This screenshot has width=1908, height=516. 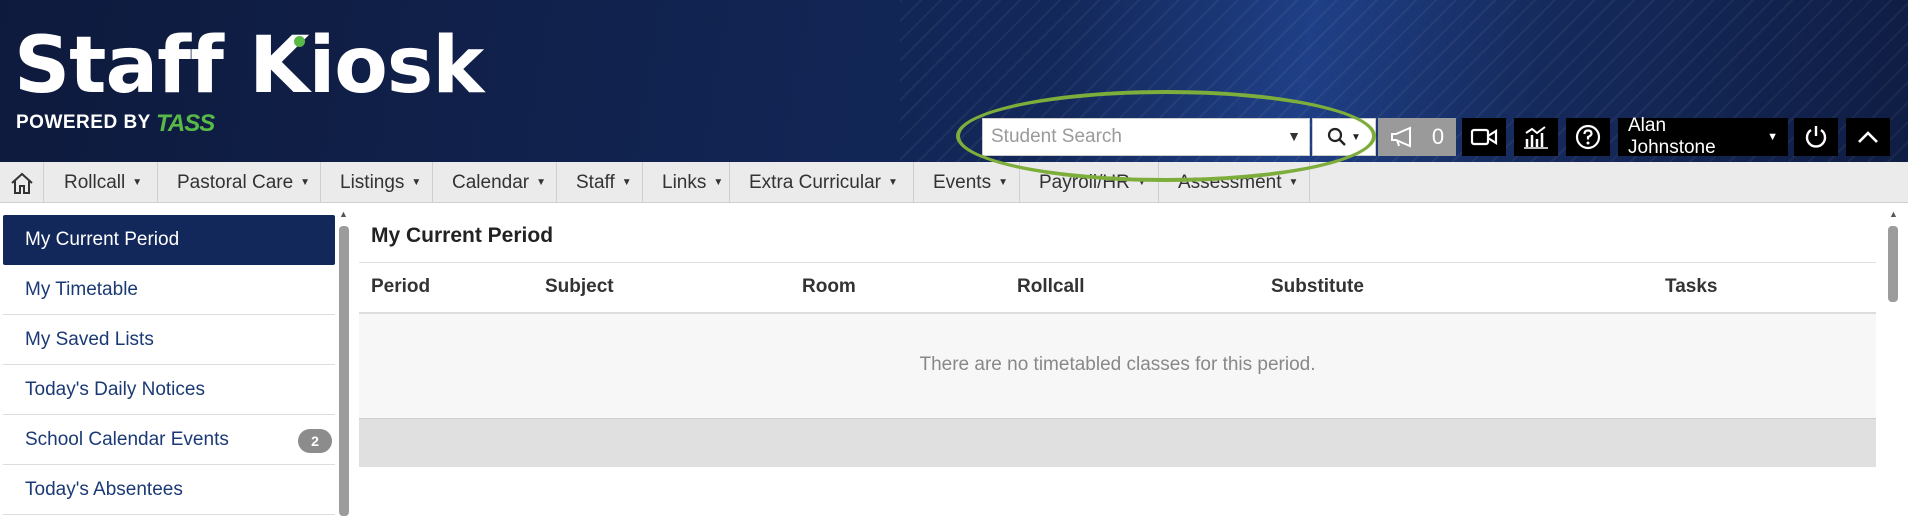 What do you see at coordinates (1133, 137) in the screenshot?
I see `student-search-input` at bounding box center [1133, 137].